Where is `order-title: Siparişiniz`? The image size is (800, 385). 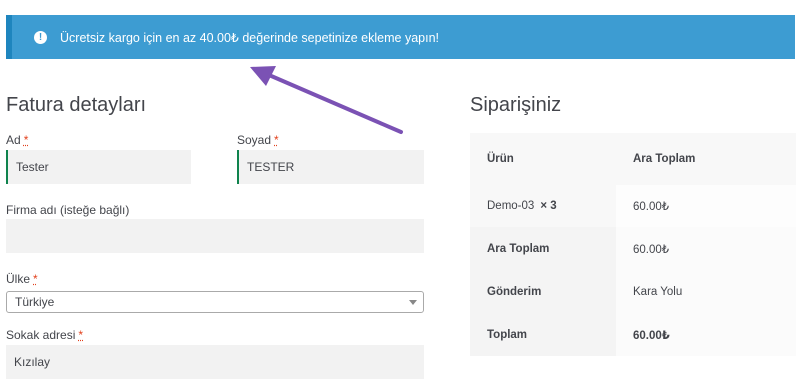
order-title: Siparişiniz is located at coordinates (516, 105).